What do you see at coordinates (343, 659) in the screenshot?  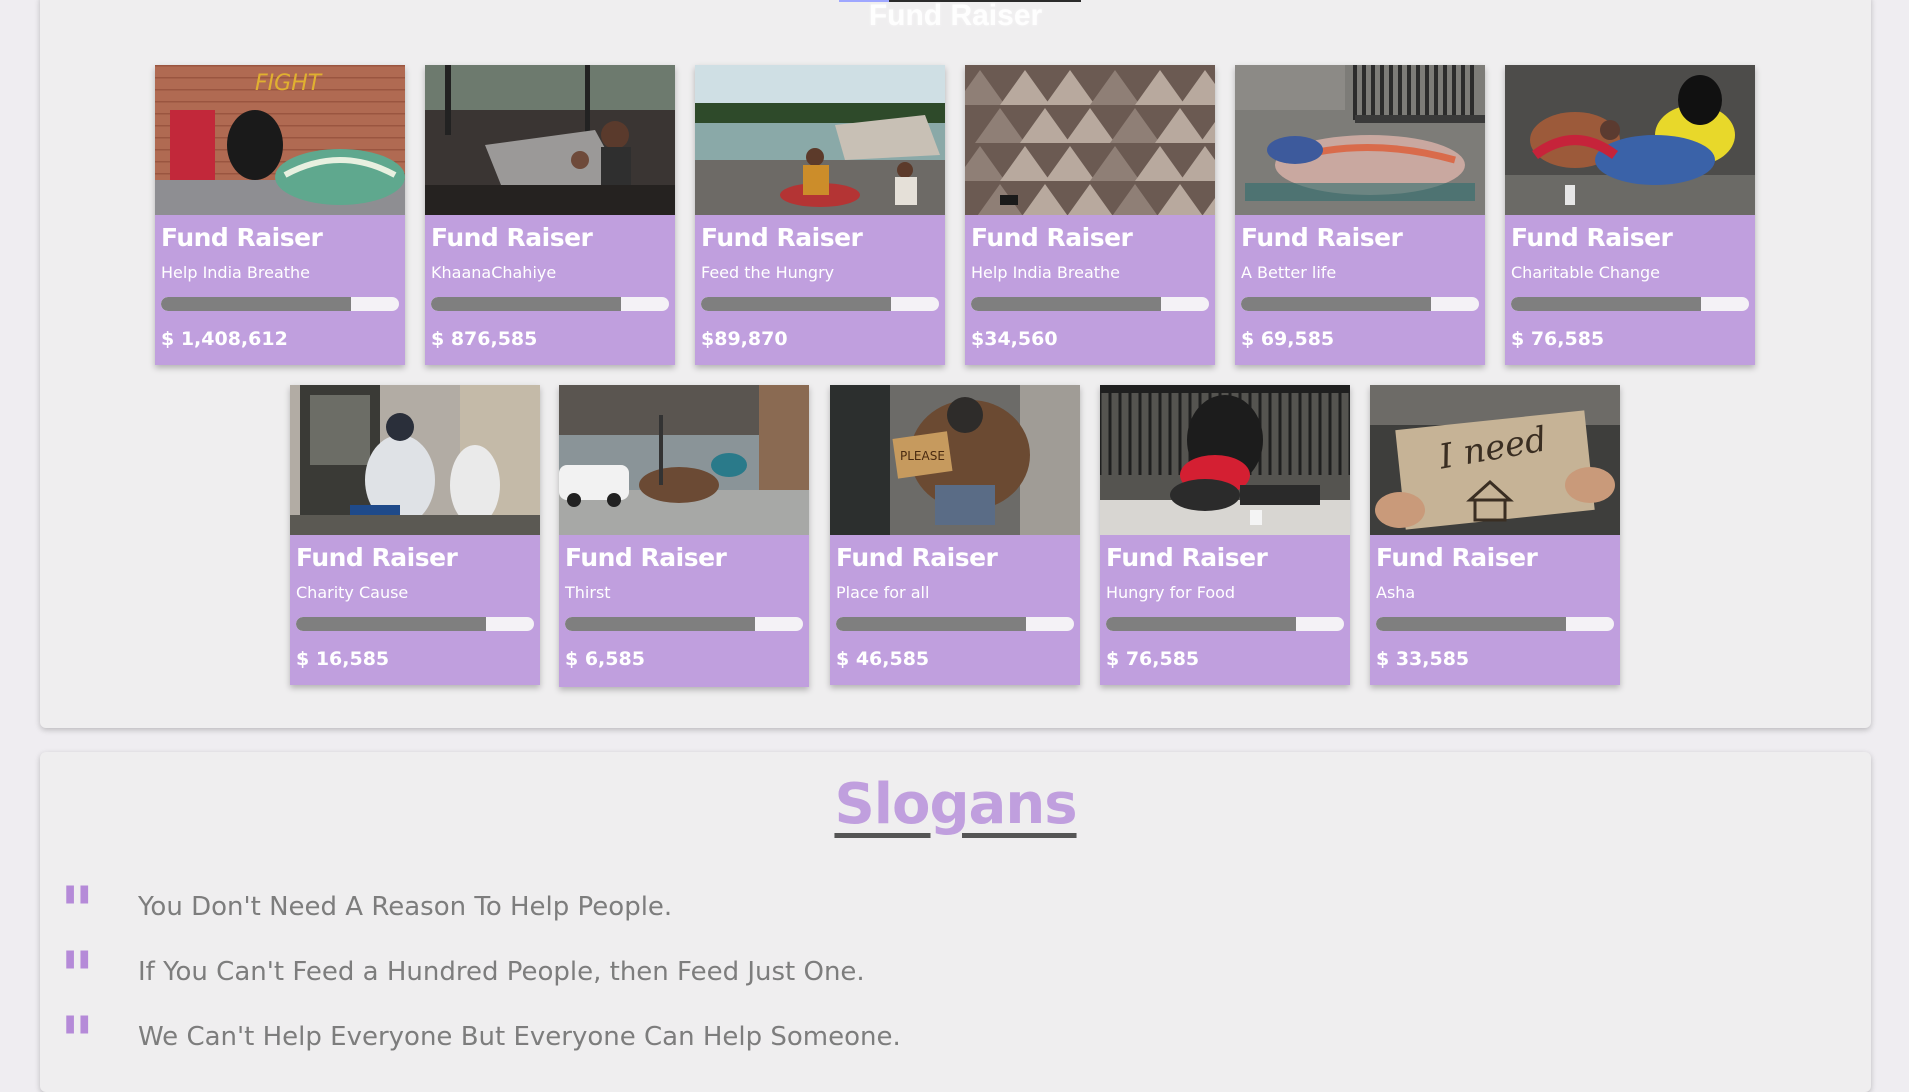 I see `raised-amount: $ 16,585` at bounding box center [343, 659].